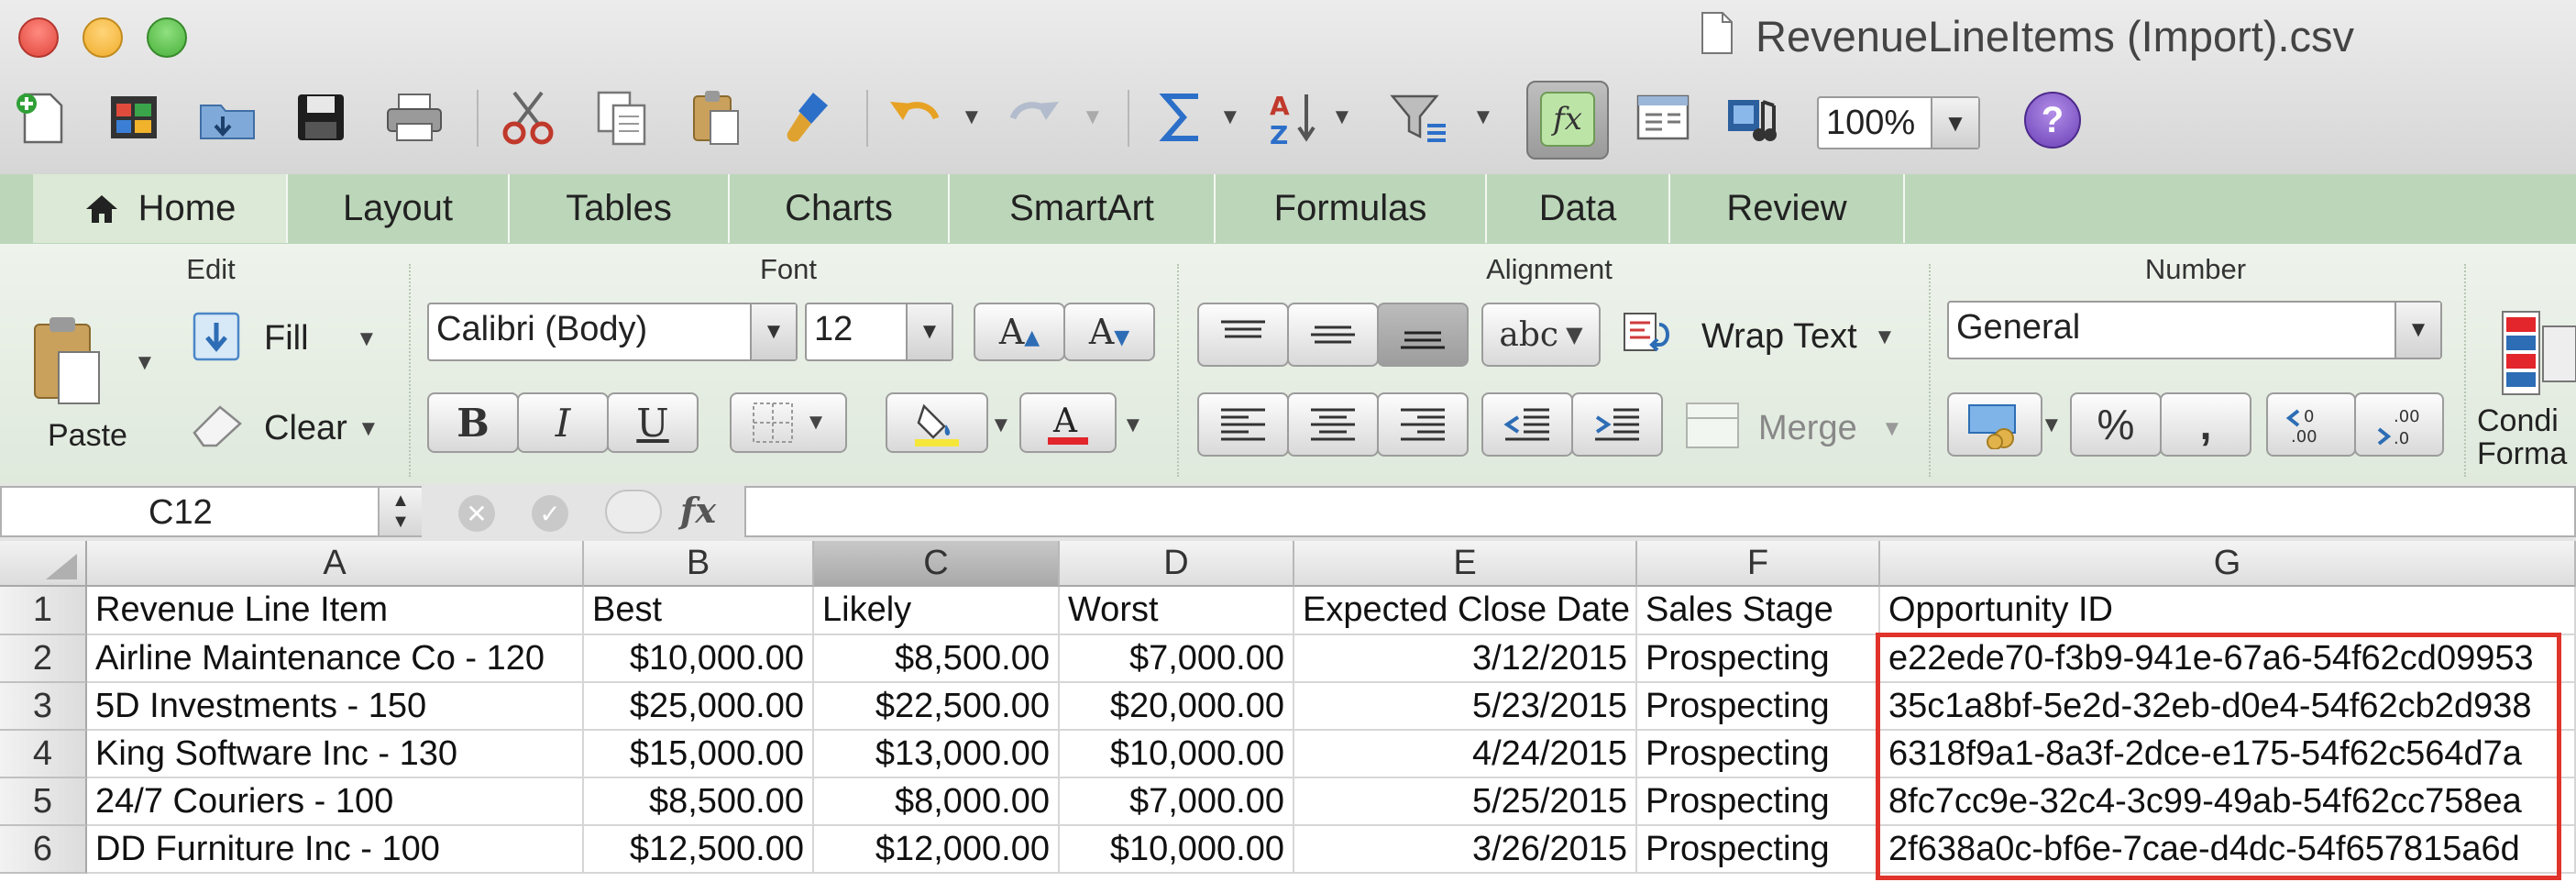 Image resolution: width=2576 pixels, height=882 pixels. Describe the element at coordinates (1617, 424) in the screenshot. I see `increase-indent-button` at that location.